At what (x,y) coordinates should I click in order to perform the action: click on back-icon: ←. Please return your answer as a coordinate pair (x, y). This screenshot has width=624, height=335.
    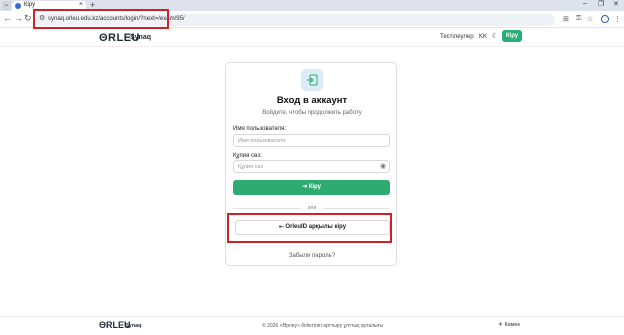
    Looking at the image, I should click on (7, 18).